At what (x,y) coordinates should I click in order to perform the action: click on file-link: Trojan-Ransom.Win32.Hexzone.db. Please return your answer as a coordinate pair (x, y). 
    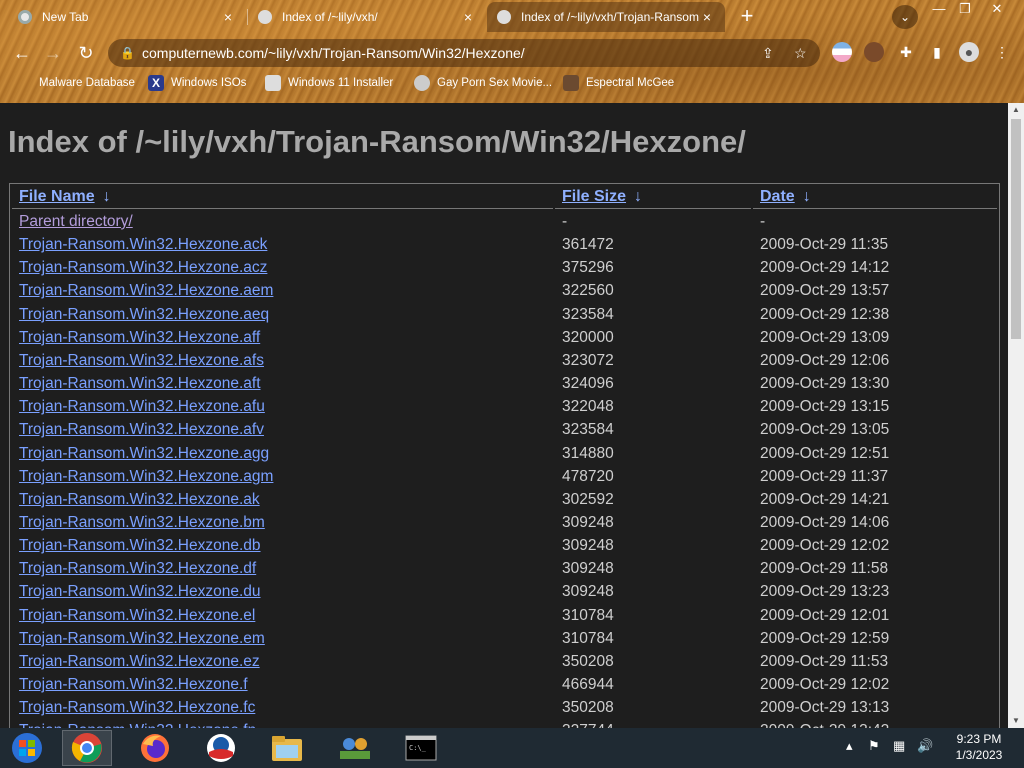
    Looking at the image, I should click on (140, 546).